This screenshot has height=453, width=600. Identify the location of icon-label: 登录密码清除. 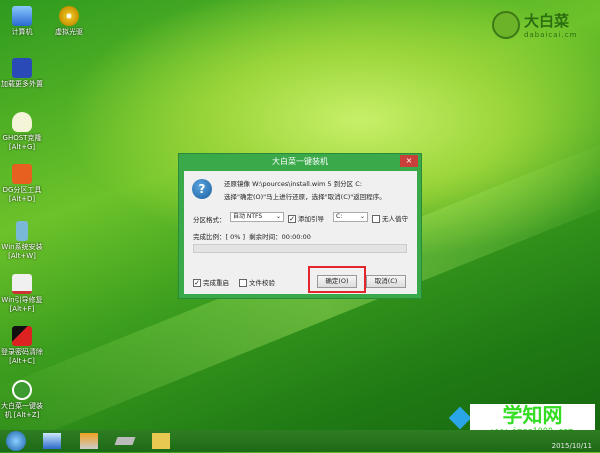
(22, 352).